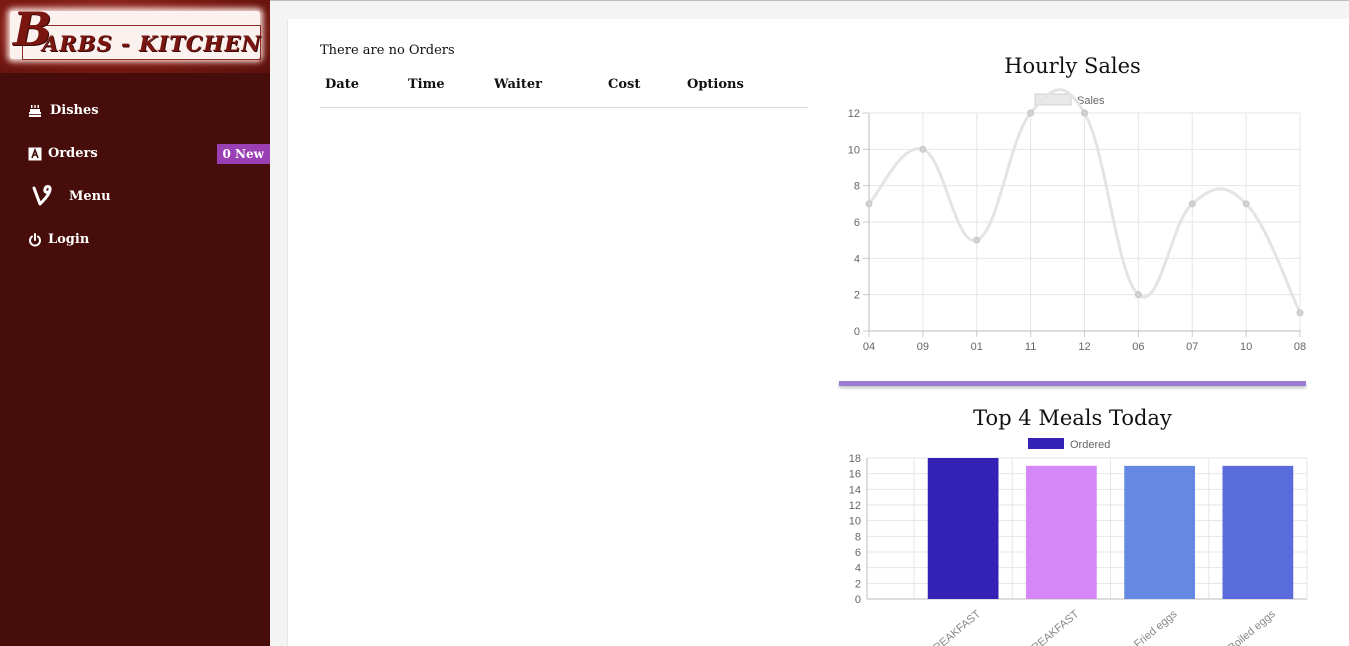 The width and height of the screenshot is (1349, 646). I want to click on y-tick-label: 18, so click(855, 459).